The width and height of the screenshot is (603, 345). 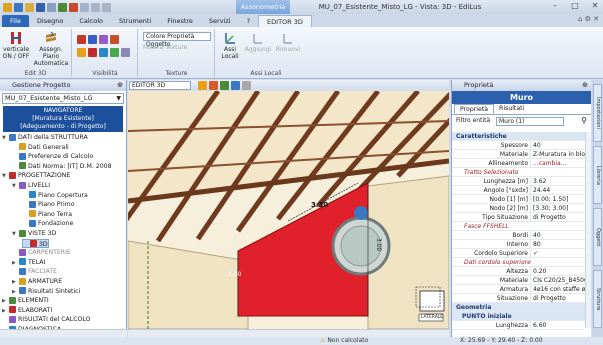 What do you see at coordinates (63, 98) in the screenshot?
I see `project-select: MU_07_Esistente_Misto_LG ▼` at bounding box center [63, 98].